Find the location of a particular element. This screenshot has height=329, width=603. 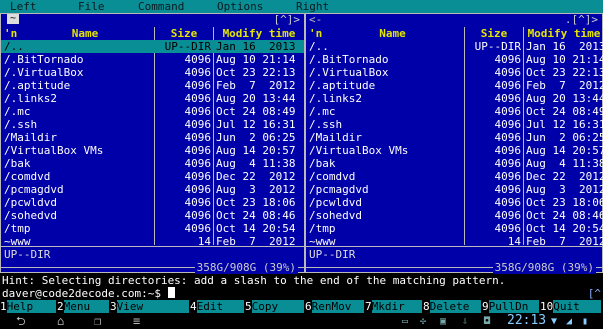

fkey-label: Menu is located at coordinates (86, 306).